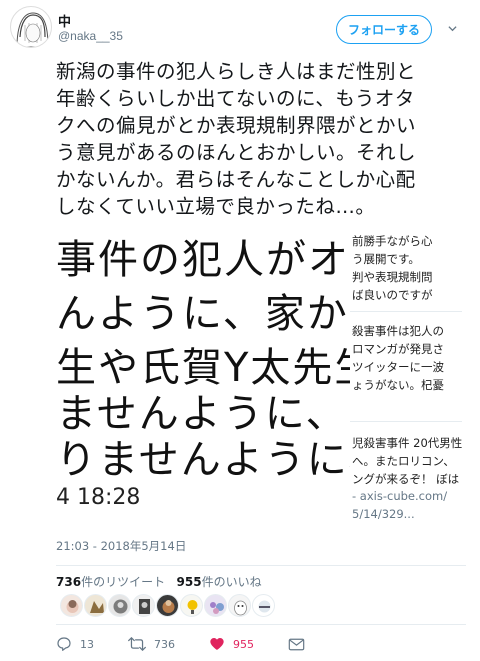 This screenshot has width=480, height=661. What do you see at coordinates (392, 295) in the screenshot?
I see `media-right-line: ば良いのですが` at bounding box center [392, 295].